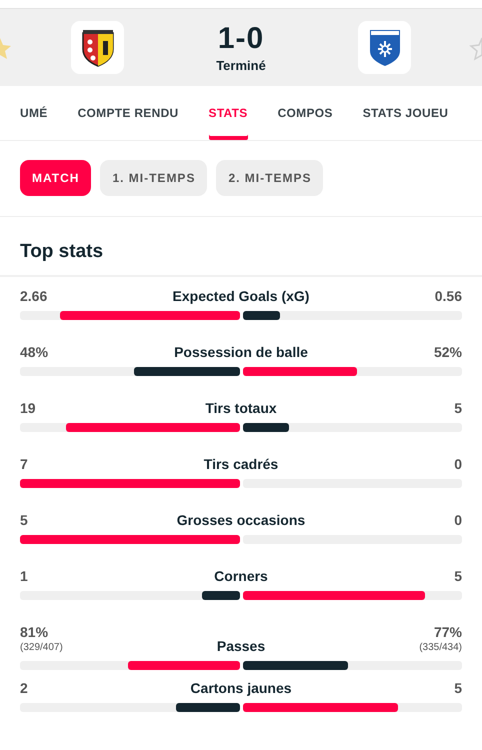 The width and height of the screenshot is (482, 750). I want to click on section-title: Top stats, so click(241, 247).